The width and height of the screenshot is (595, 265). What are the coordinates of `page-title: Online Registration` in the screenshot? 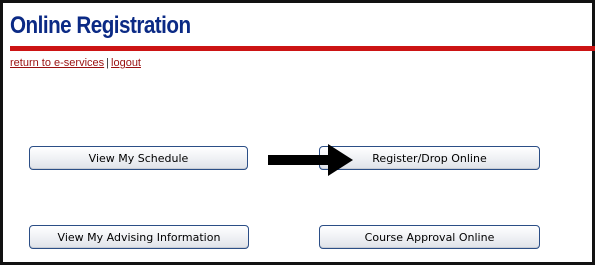 It's located at (100, 25).